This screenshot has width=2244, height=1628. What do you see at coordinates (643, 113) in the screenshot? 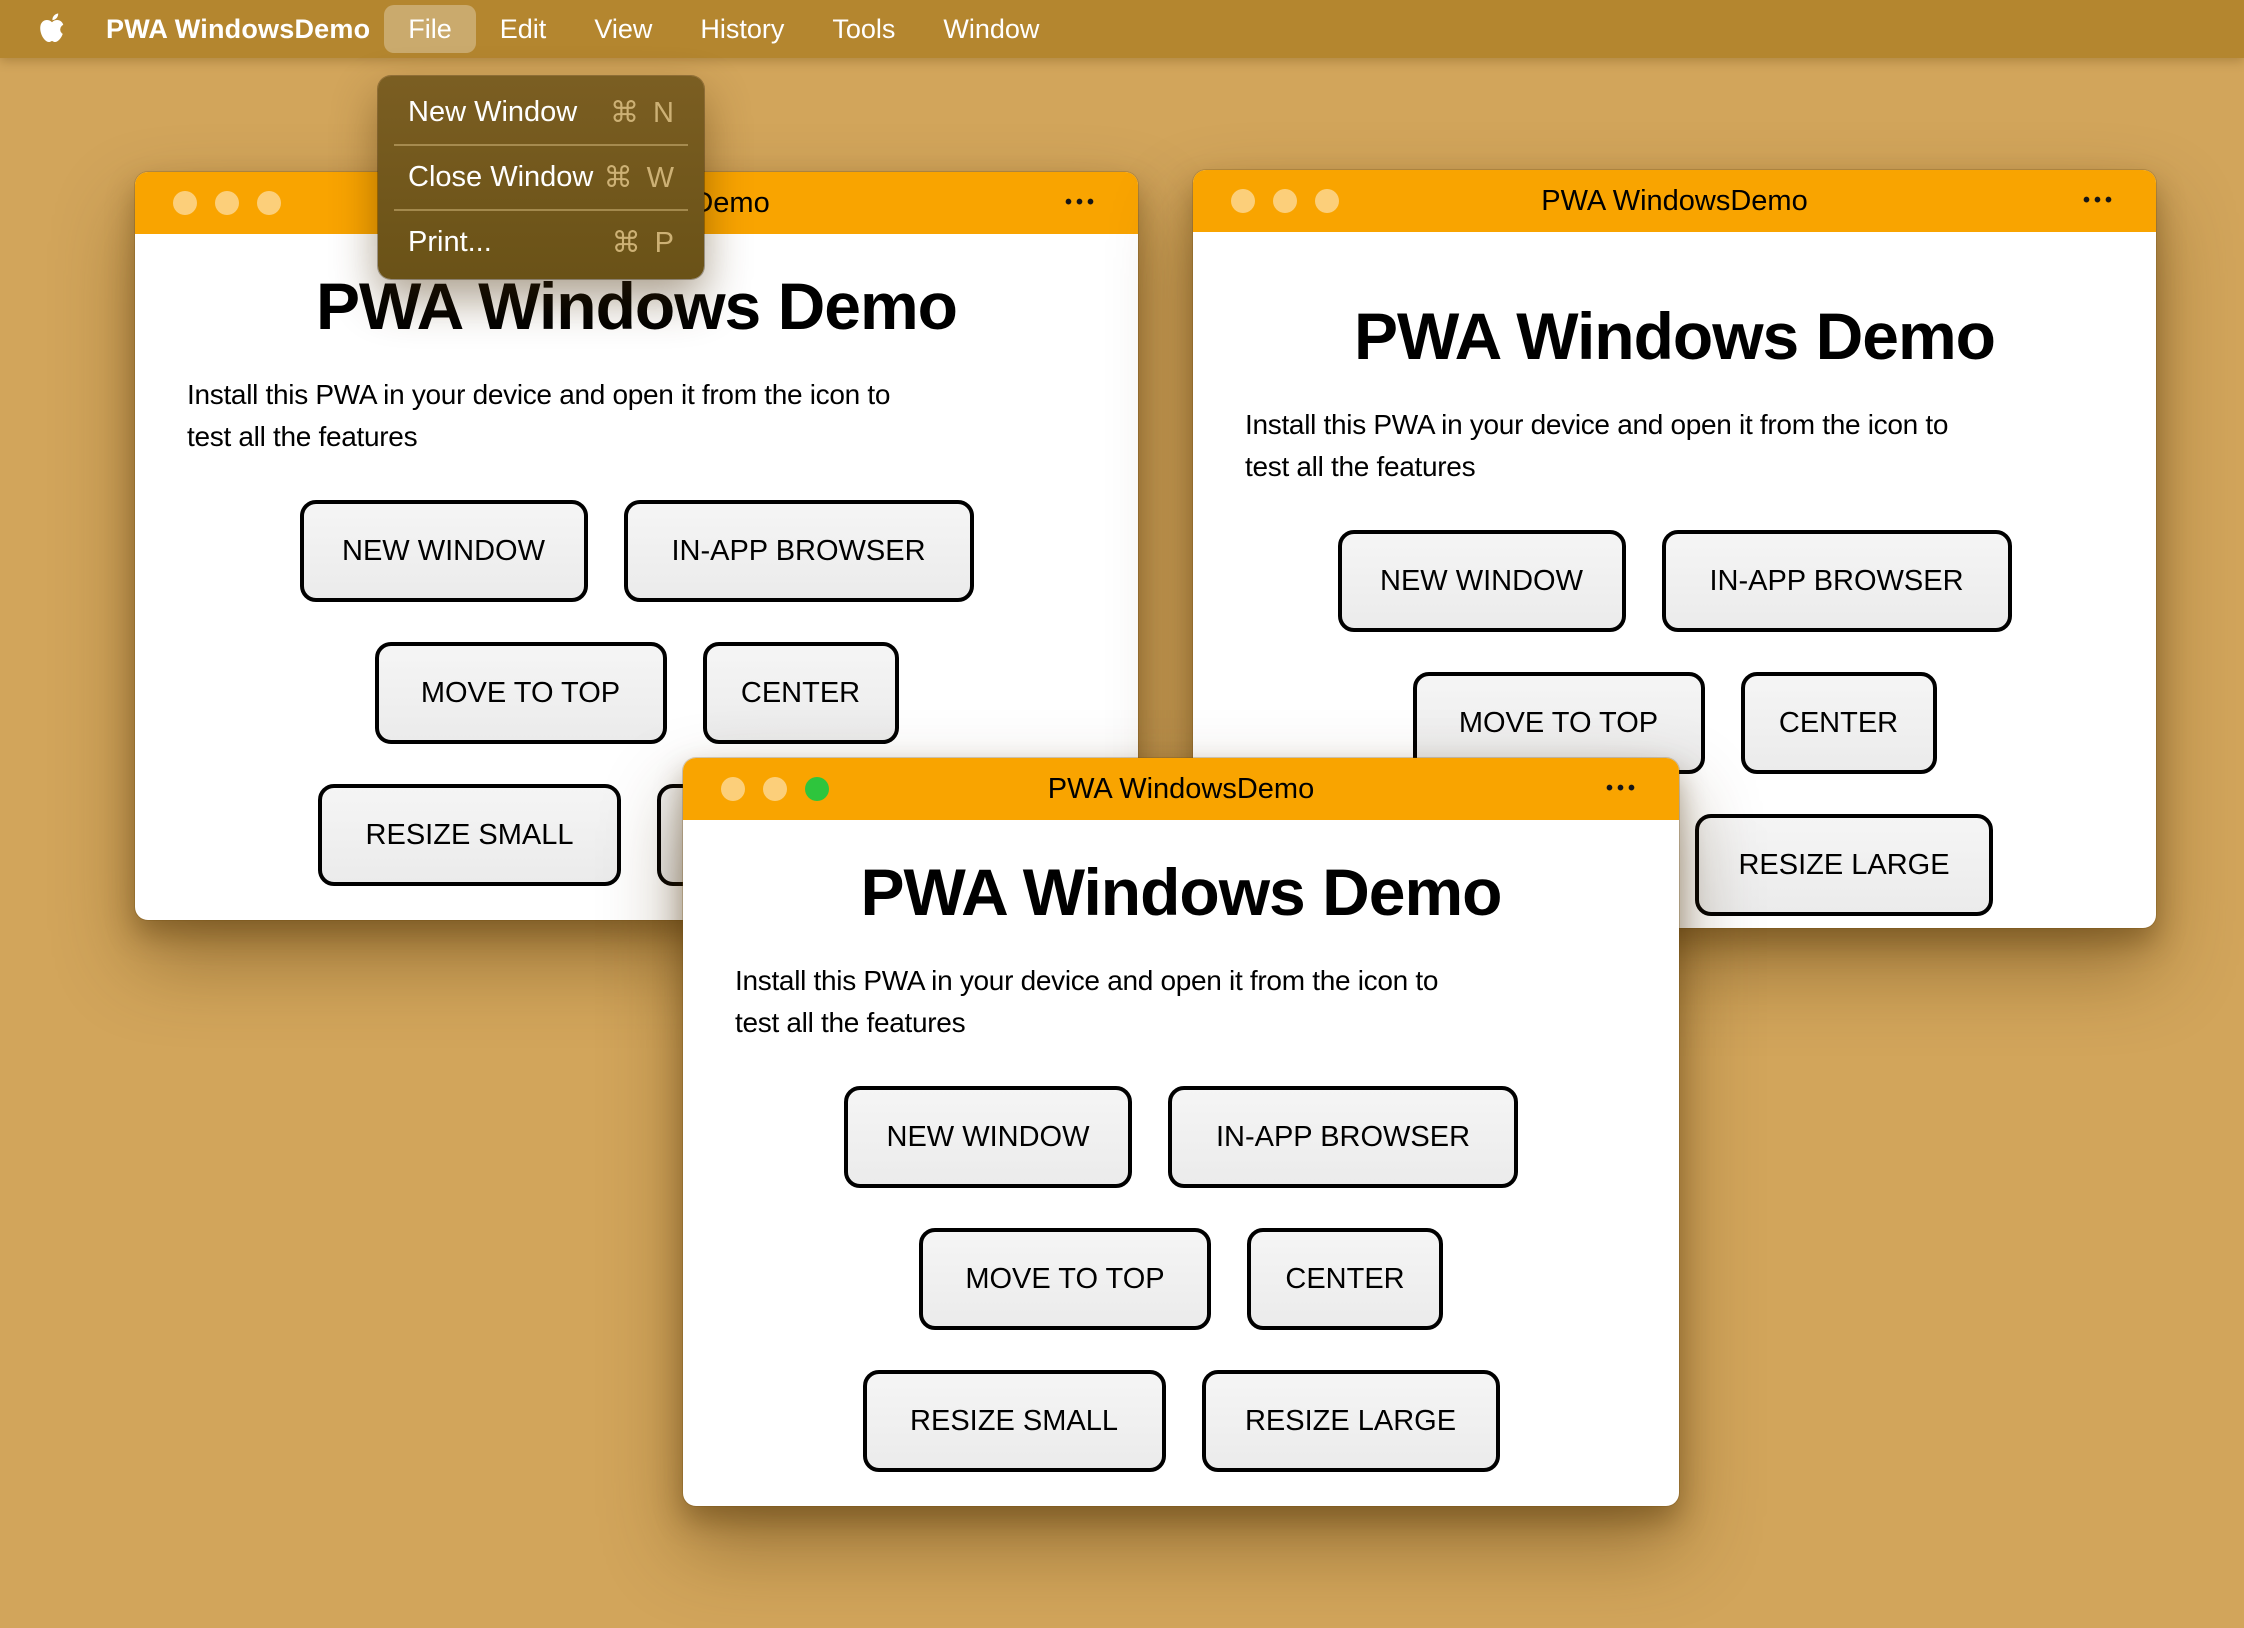
I see `shortcut-label: ⌘ N` at bounding box center [643, 113].